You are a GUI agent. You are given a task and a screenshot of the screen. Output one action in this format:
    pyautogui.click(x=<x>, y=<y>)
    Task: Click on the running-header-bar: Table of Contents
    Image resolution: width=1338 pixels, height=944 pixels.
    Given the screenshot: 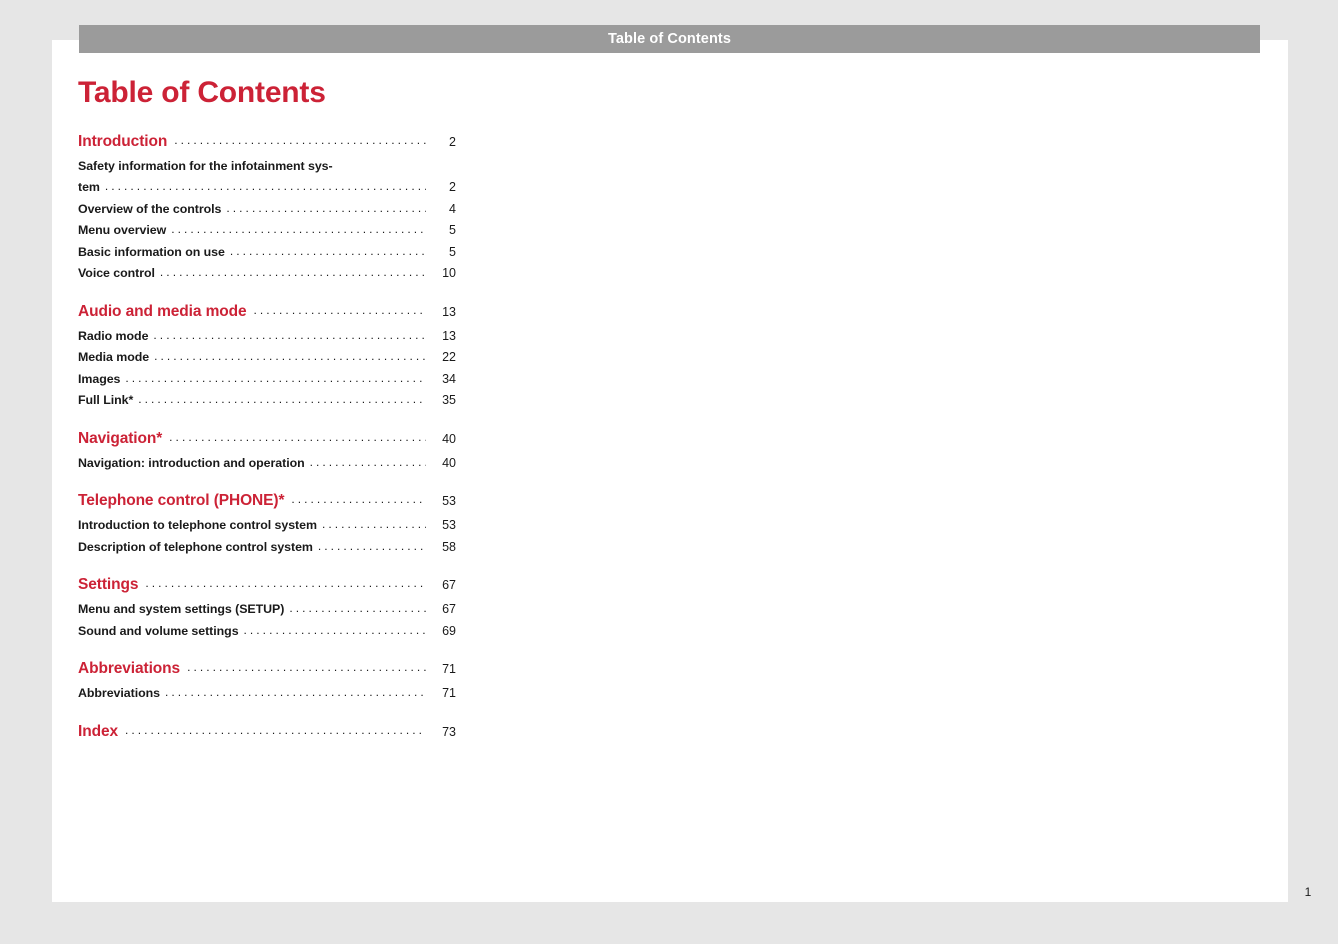 What is the action you would take?
    pyautogui.click(x=669, y=39)
    